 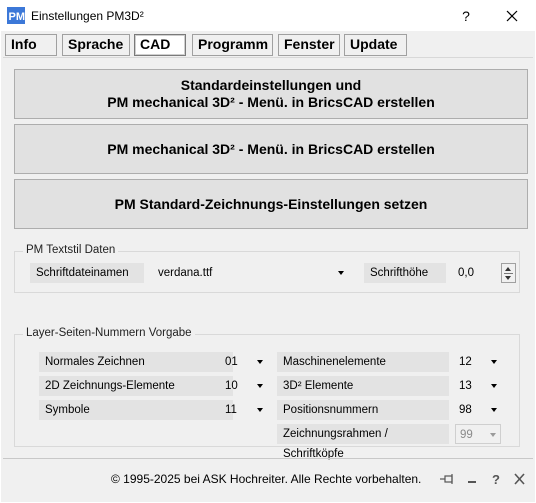 I want to click on svg-text: PM, so click(x=17, y=17).